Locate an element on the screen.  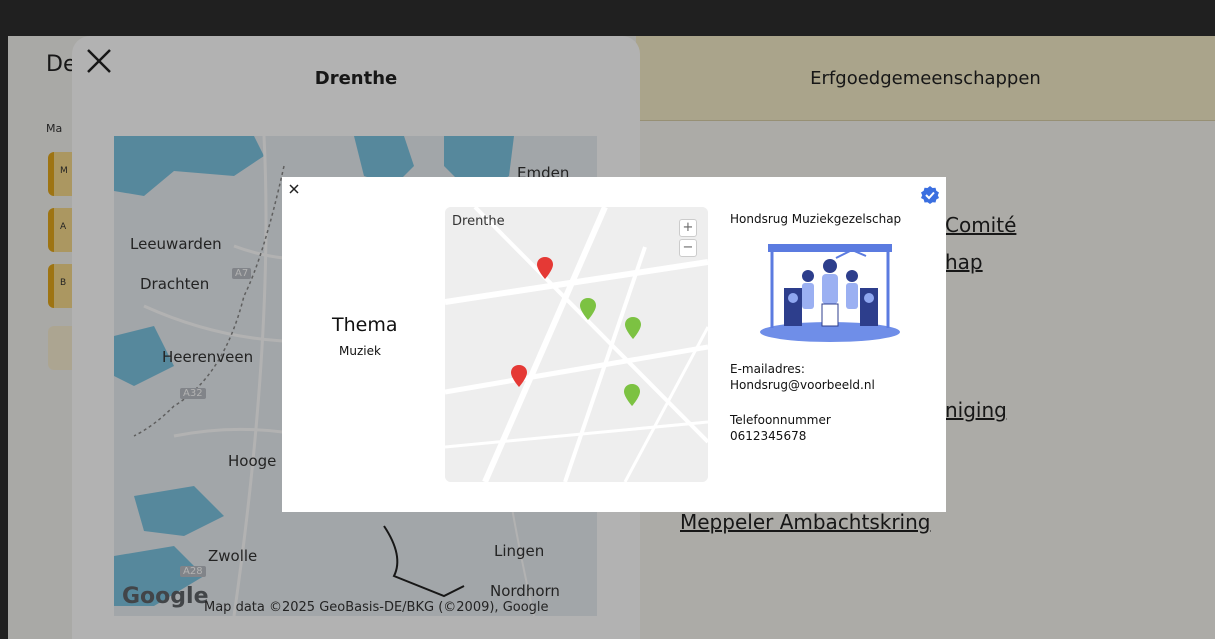
zoom-out-button: − is located at coordinates (688, 248).